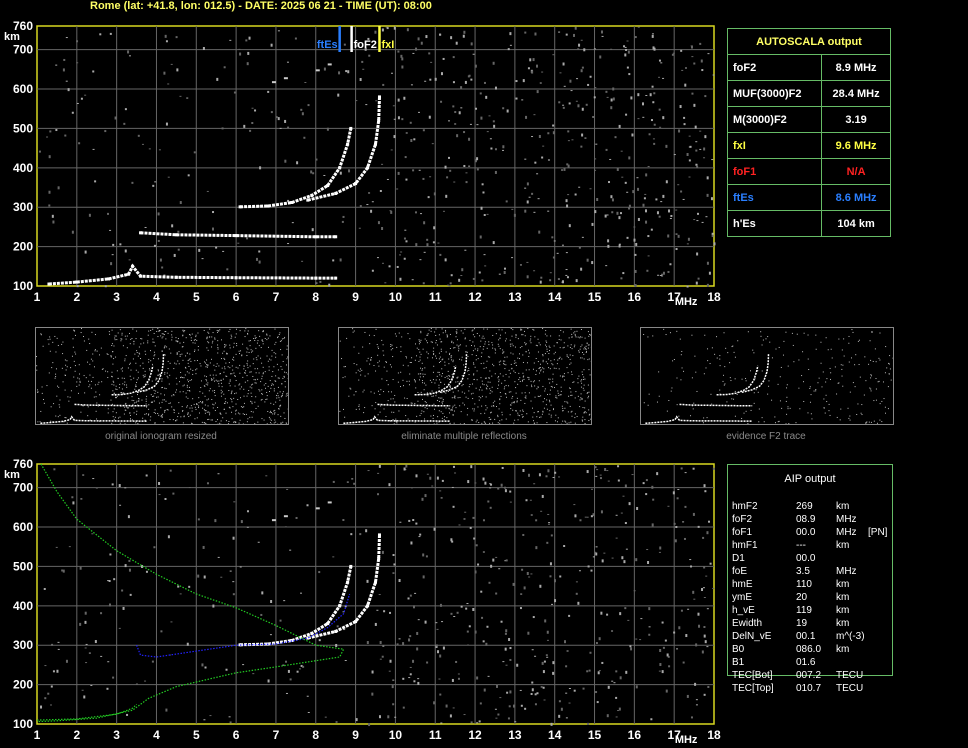 This screenshot has width=968, height=748. What do you see at coordinates (686, 740) in the screenshot?
I see `x-unit-label: MHz` at bounding box center [686, 740].